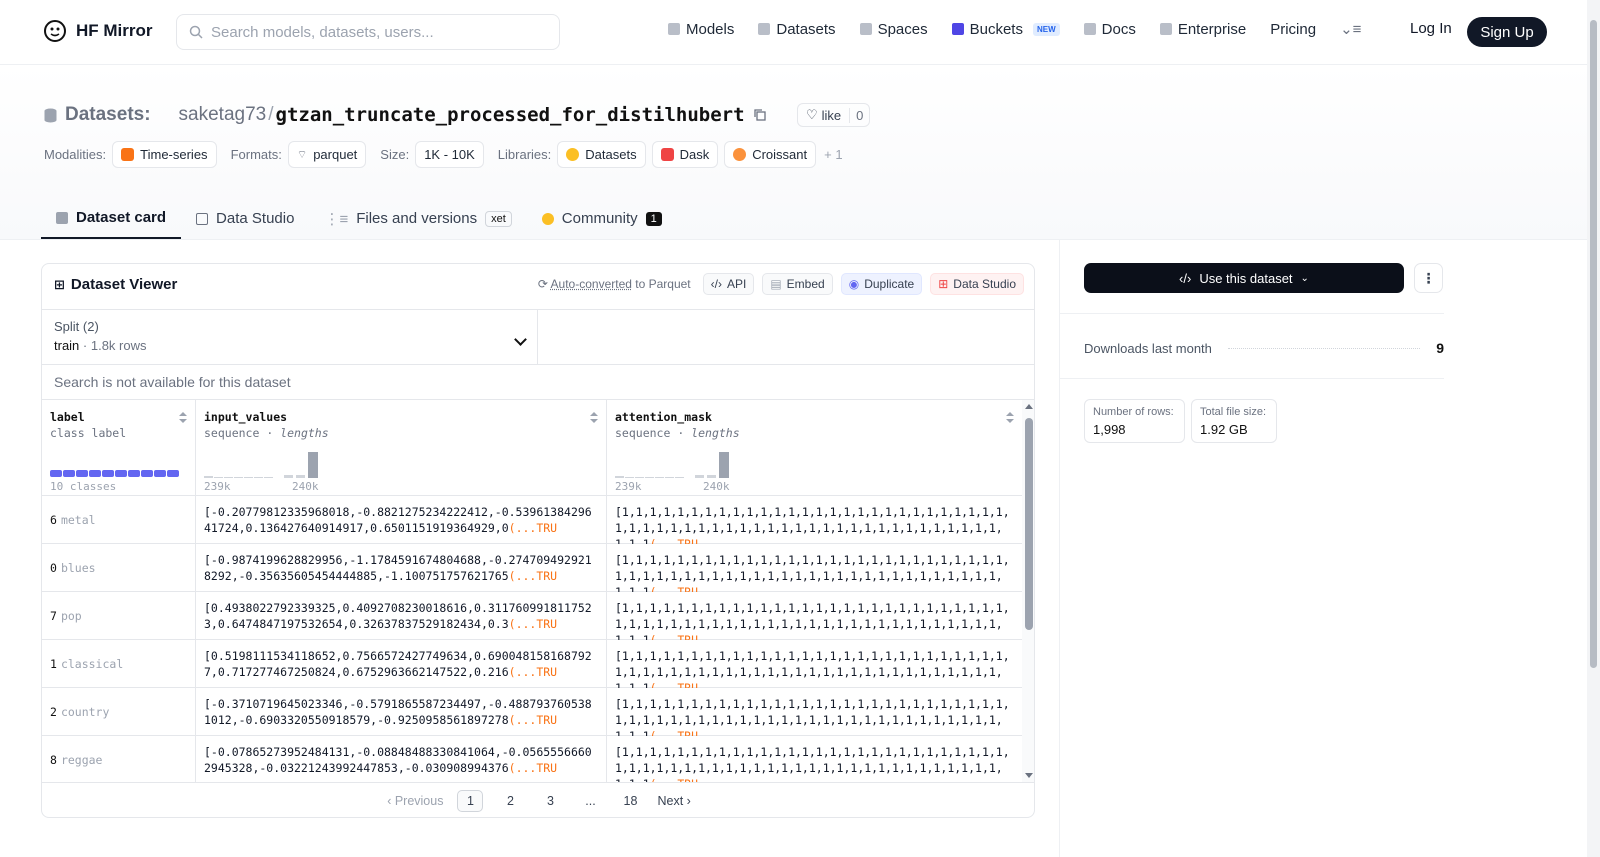 The height and width of the screenshot is (857, 1600). What do you see at coordinates (510, 801) in the screenshot?
I see `page-2: 2` at bounding box center [510, 801].